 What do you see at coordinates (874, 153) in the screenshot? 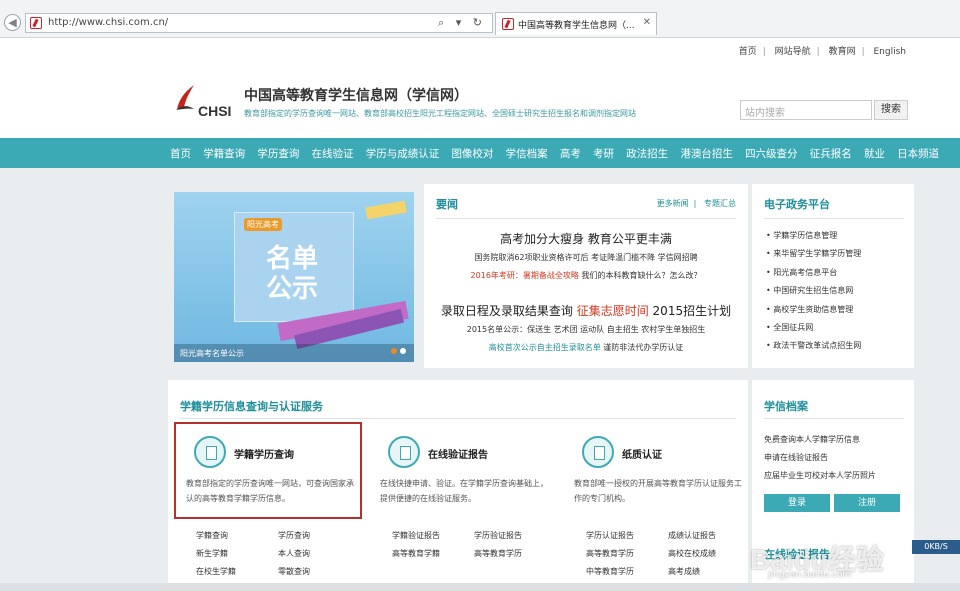
I see `nav-item: 就业` at bounding box center [874, 153].